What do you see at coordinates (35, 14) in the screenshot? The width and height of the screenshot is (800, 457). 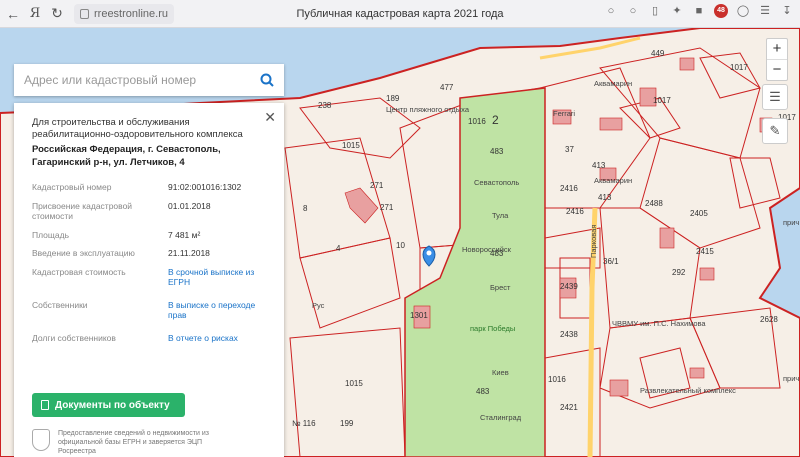 I see `yandex-logo: Я` at bounding box center [35, 14].